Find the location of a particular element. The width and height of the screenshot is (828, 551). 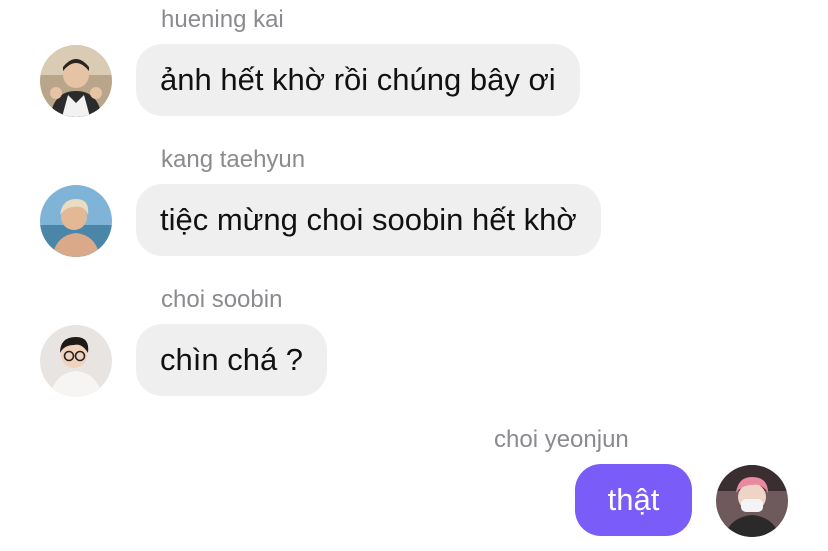

message-bubble: ảnh hết khờ rồi chúng bây ơi is located at coordinates (358, 80).